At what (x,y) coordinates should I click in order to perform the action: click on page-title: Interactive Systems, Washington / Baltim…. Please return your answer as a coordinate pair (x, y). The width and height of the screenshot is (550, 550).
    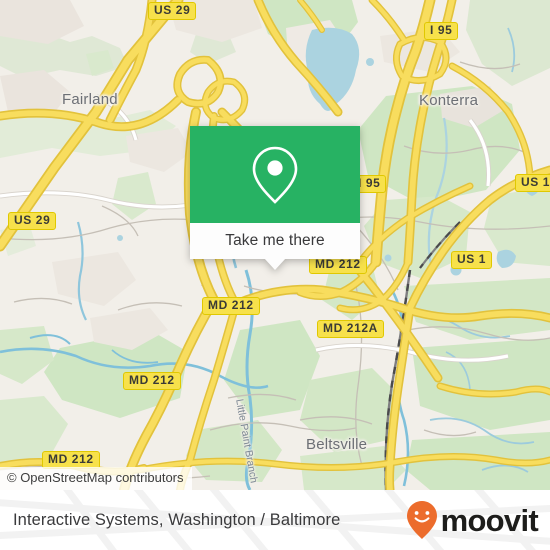
    Looking at the image, I should click on (177, 519).